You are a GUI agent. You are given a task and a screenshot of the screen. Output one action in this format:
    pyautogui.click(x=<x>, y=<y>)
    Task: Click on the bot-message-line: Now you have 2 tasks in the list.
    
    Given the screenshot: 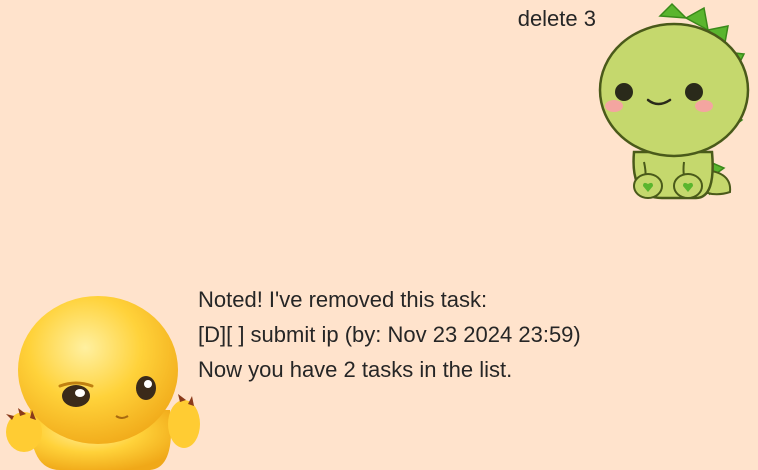 What is the action you would take?
    pyautogui.click(x=355, y=369)
    